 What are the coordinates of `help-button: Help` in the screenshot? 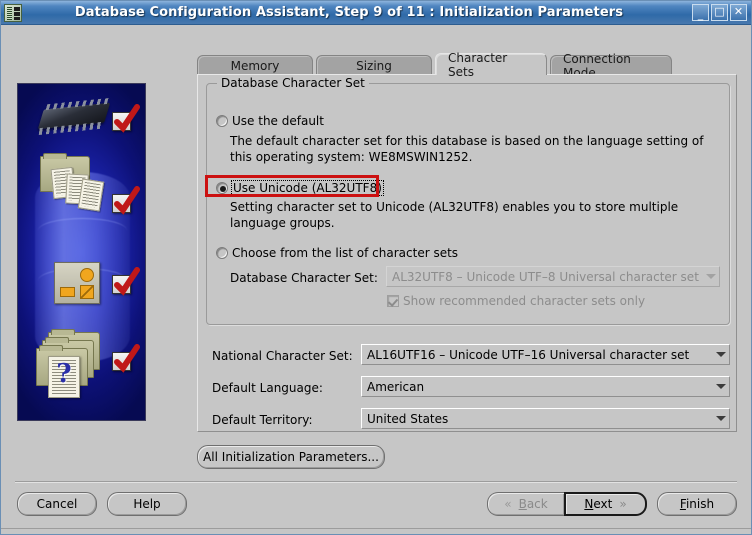 It's located at (147, 504).